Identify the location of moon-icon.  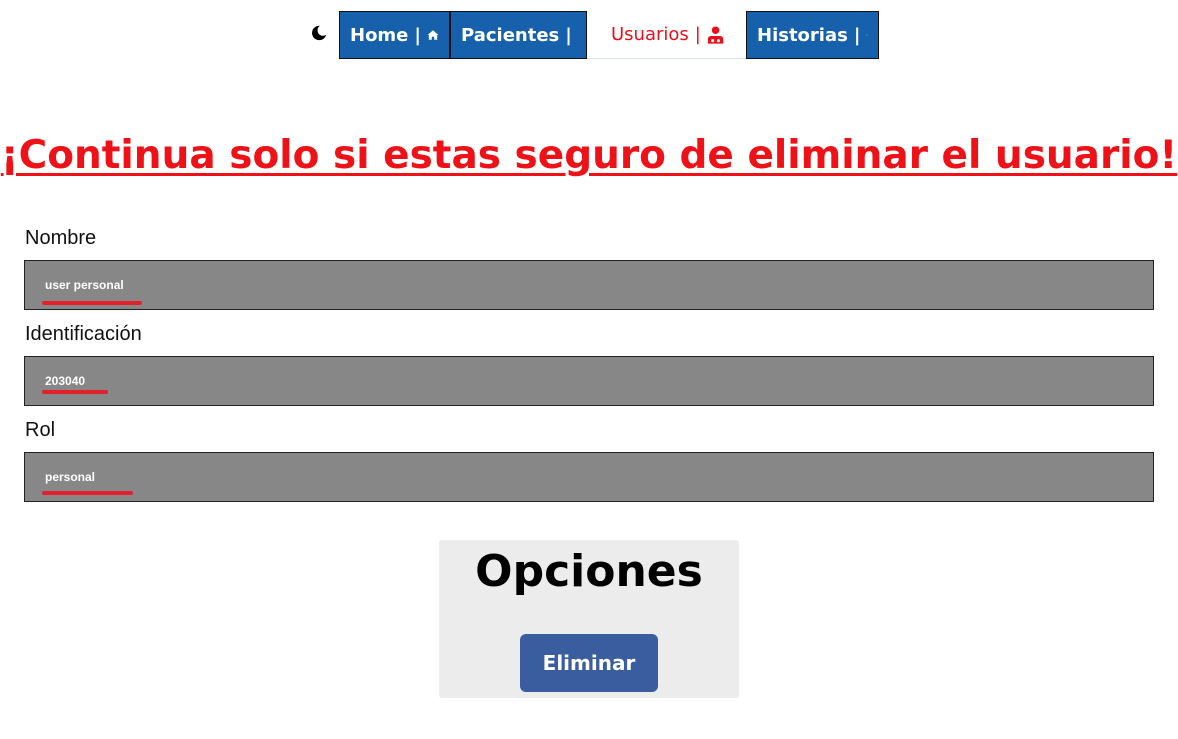
(319, 33).